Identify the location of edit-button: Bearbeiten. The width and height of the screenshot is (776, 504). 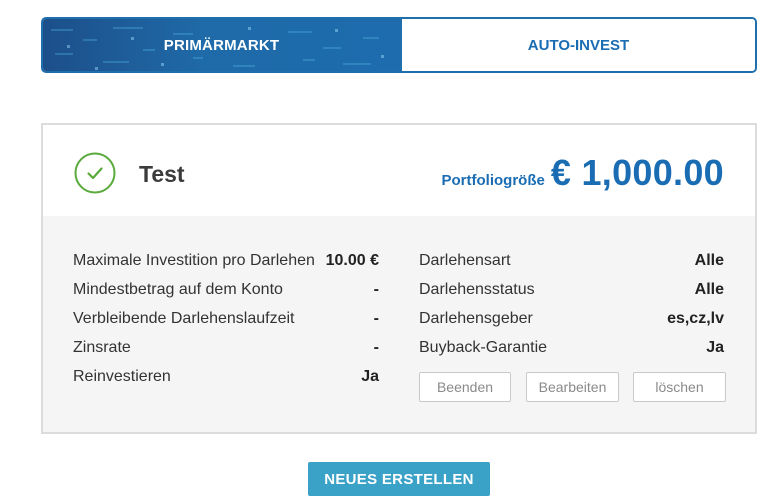
(572, 387).